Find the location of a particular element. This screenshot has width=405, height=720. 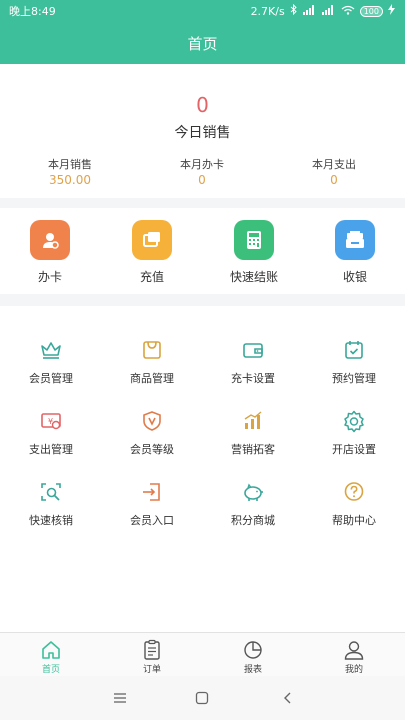

menu-help-center: 帮助中心 is located at coordinates (354, 504).